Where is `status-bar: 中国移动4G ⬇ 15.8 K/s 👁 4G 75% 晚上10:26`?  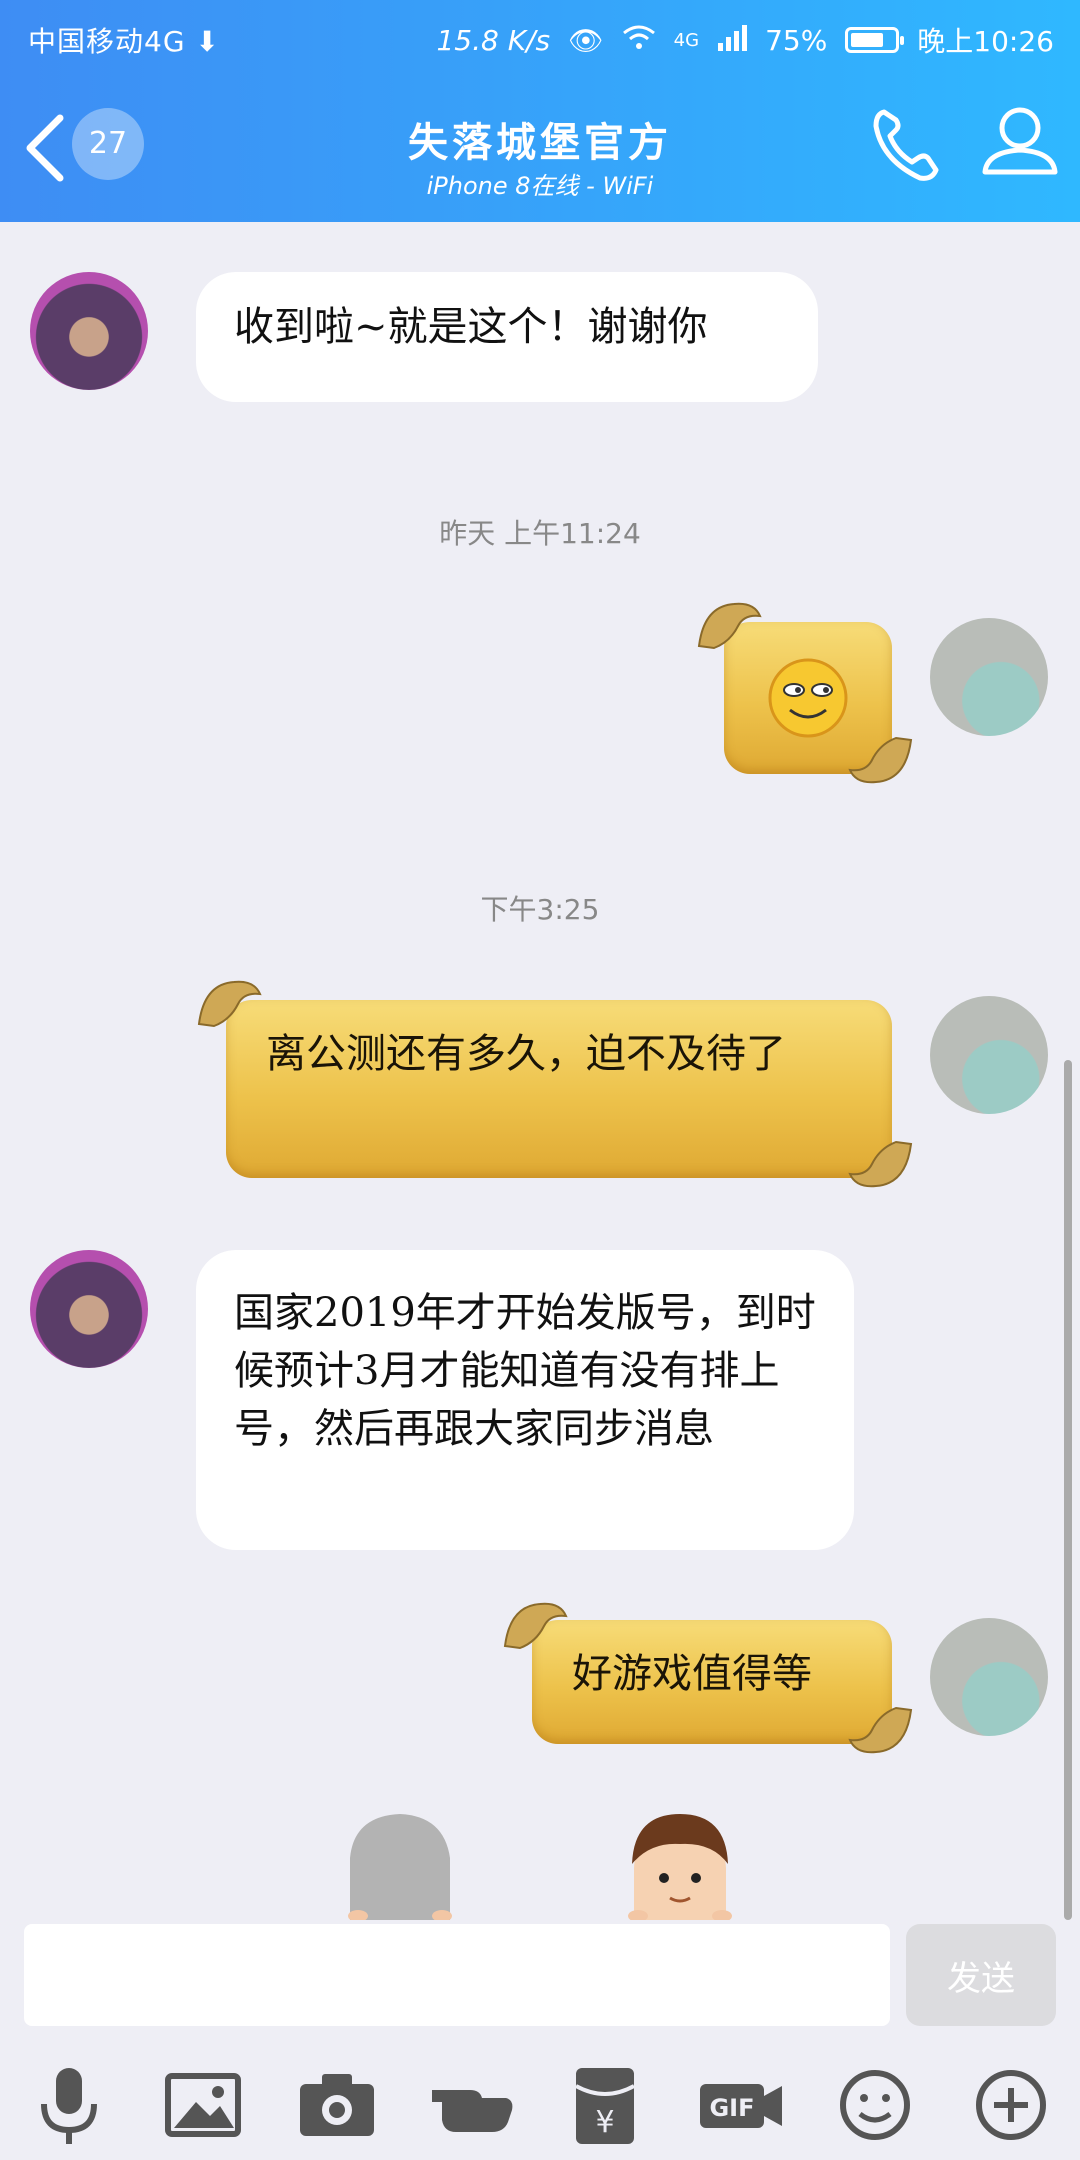
status-bar: 中国移动4G ⬇ 15.8 K/s 👁 4G 75% 晚上10:26 is located at coordinates (540, 39).